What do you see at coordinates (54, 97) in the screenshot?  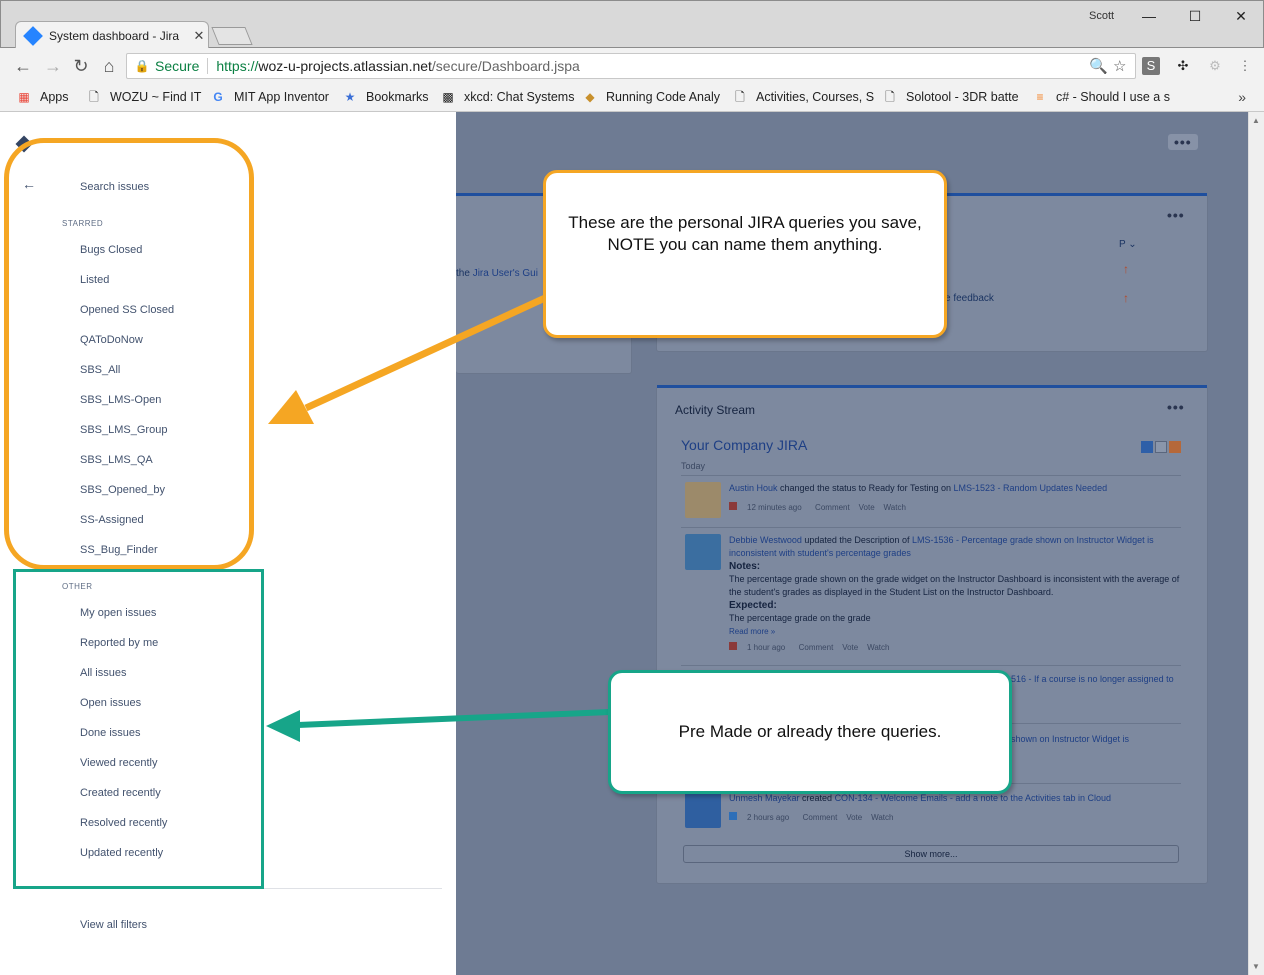 I see `bookmark-label: Apps` at bounding box center [54, 97].